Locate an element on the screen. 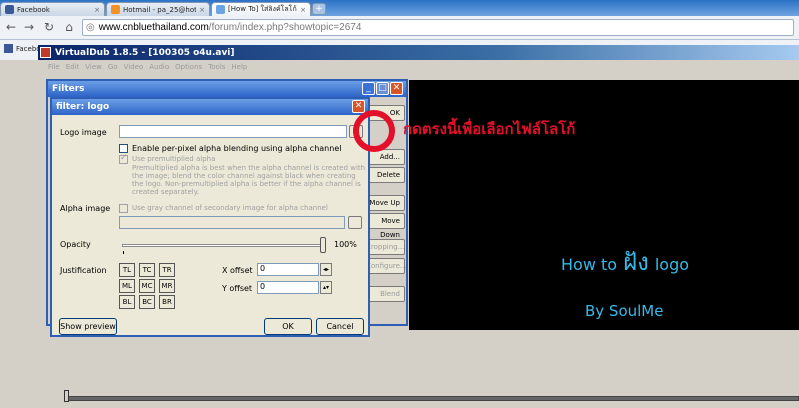 Image resolution: width=799 pixels, height=408 pixels. preview-text-prefix: How to is located at coordinates (589, 264).